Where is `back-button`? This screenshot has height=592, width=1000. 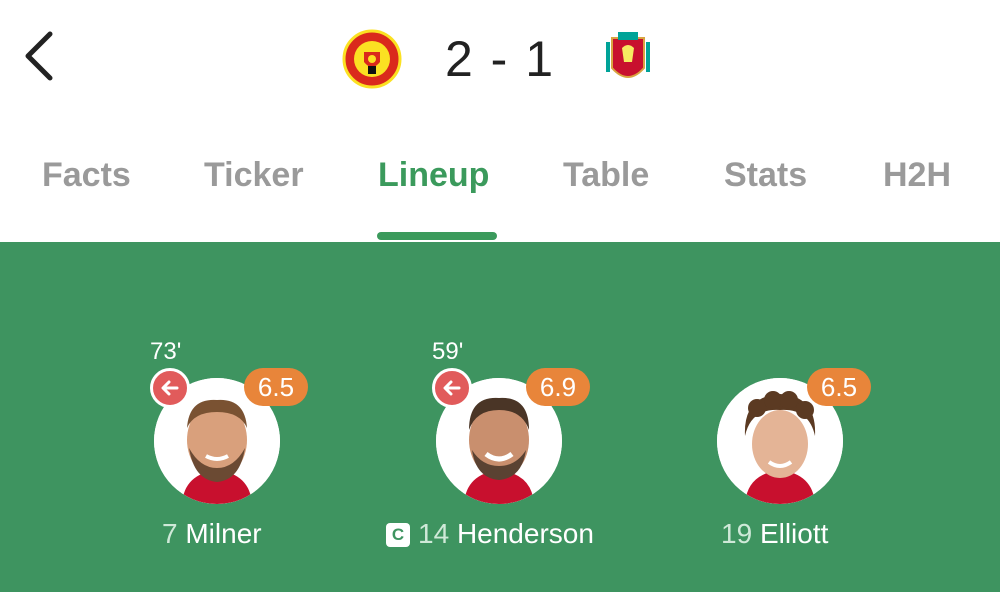
back-button is located at coordinates (40, 56).